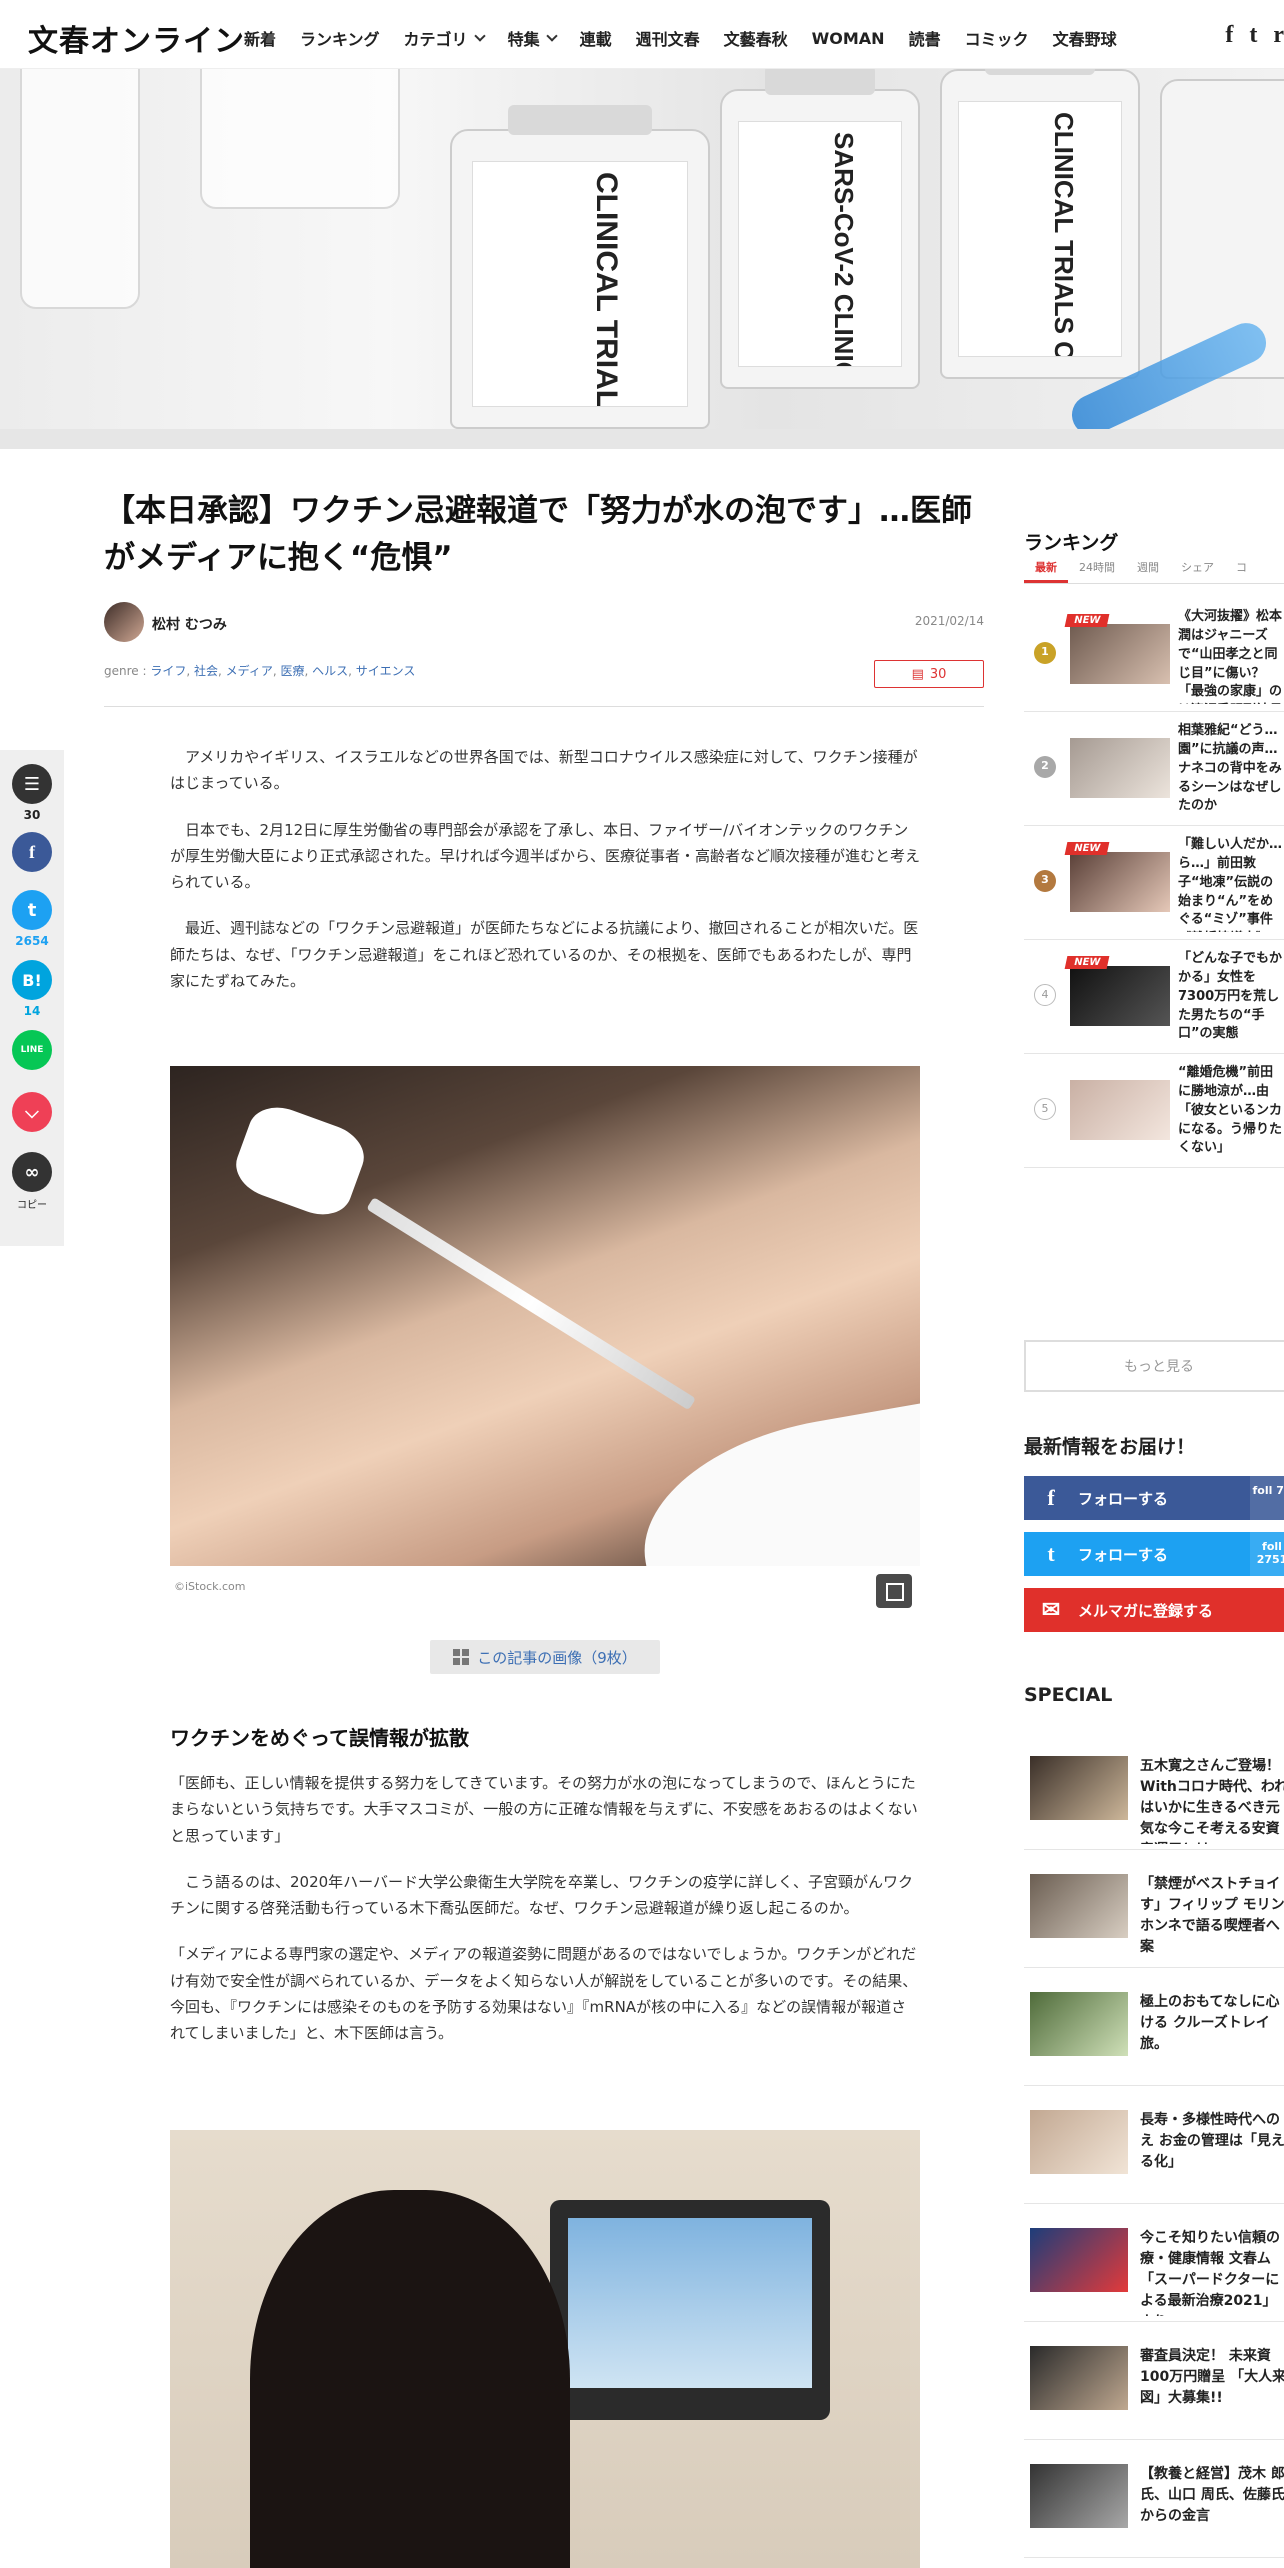 The image size is (1284, 2568). I want to click on nav-item-woman: WOMAN, so click(848, 38).